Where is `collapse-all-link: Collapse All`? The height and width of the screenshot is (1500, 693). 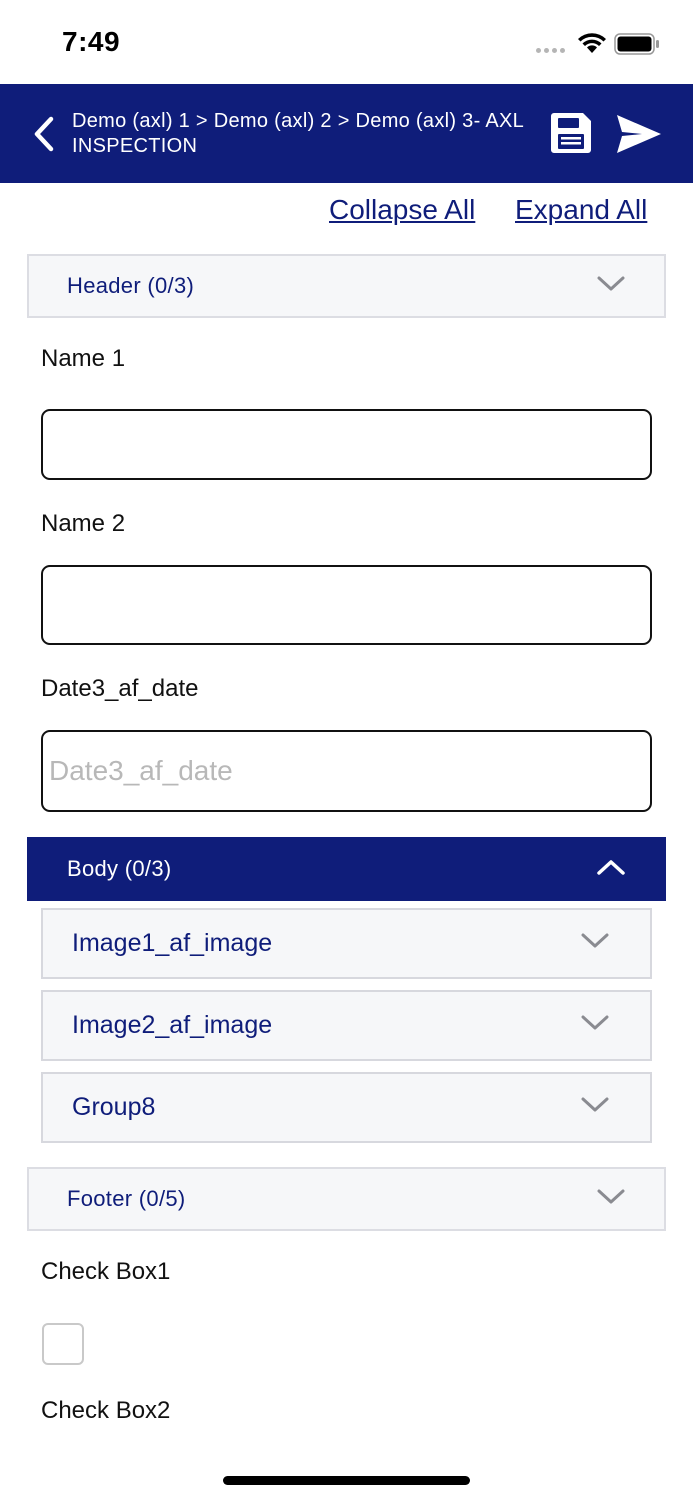 collapse-all-link: Collapse All is located at coordinates (402, 210).